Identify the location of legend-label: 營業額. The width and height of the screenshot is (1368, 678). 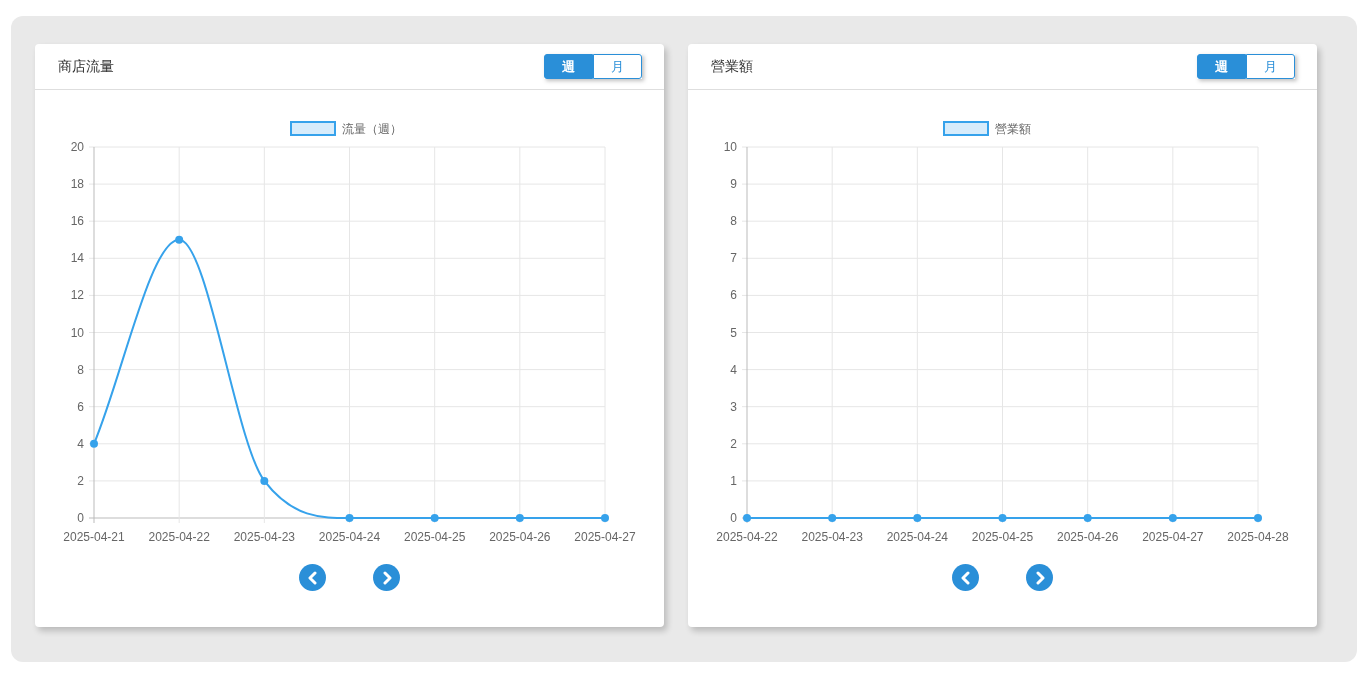
(1013, 129).